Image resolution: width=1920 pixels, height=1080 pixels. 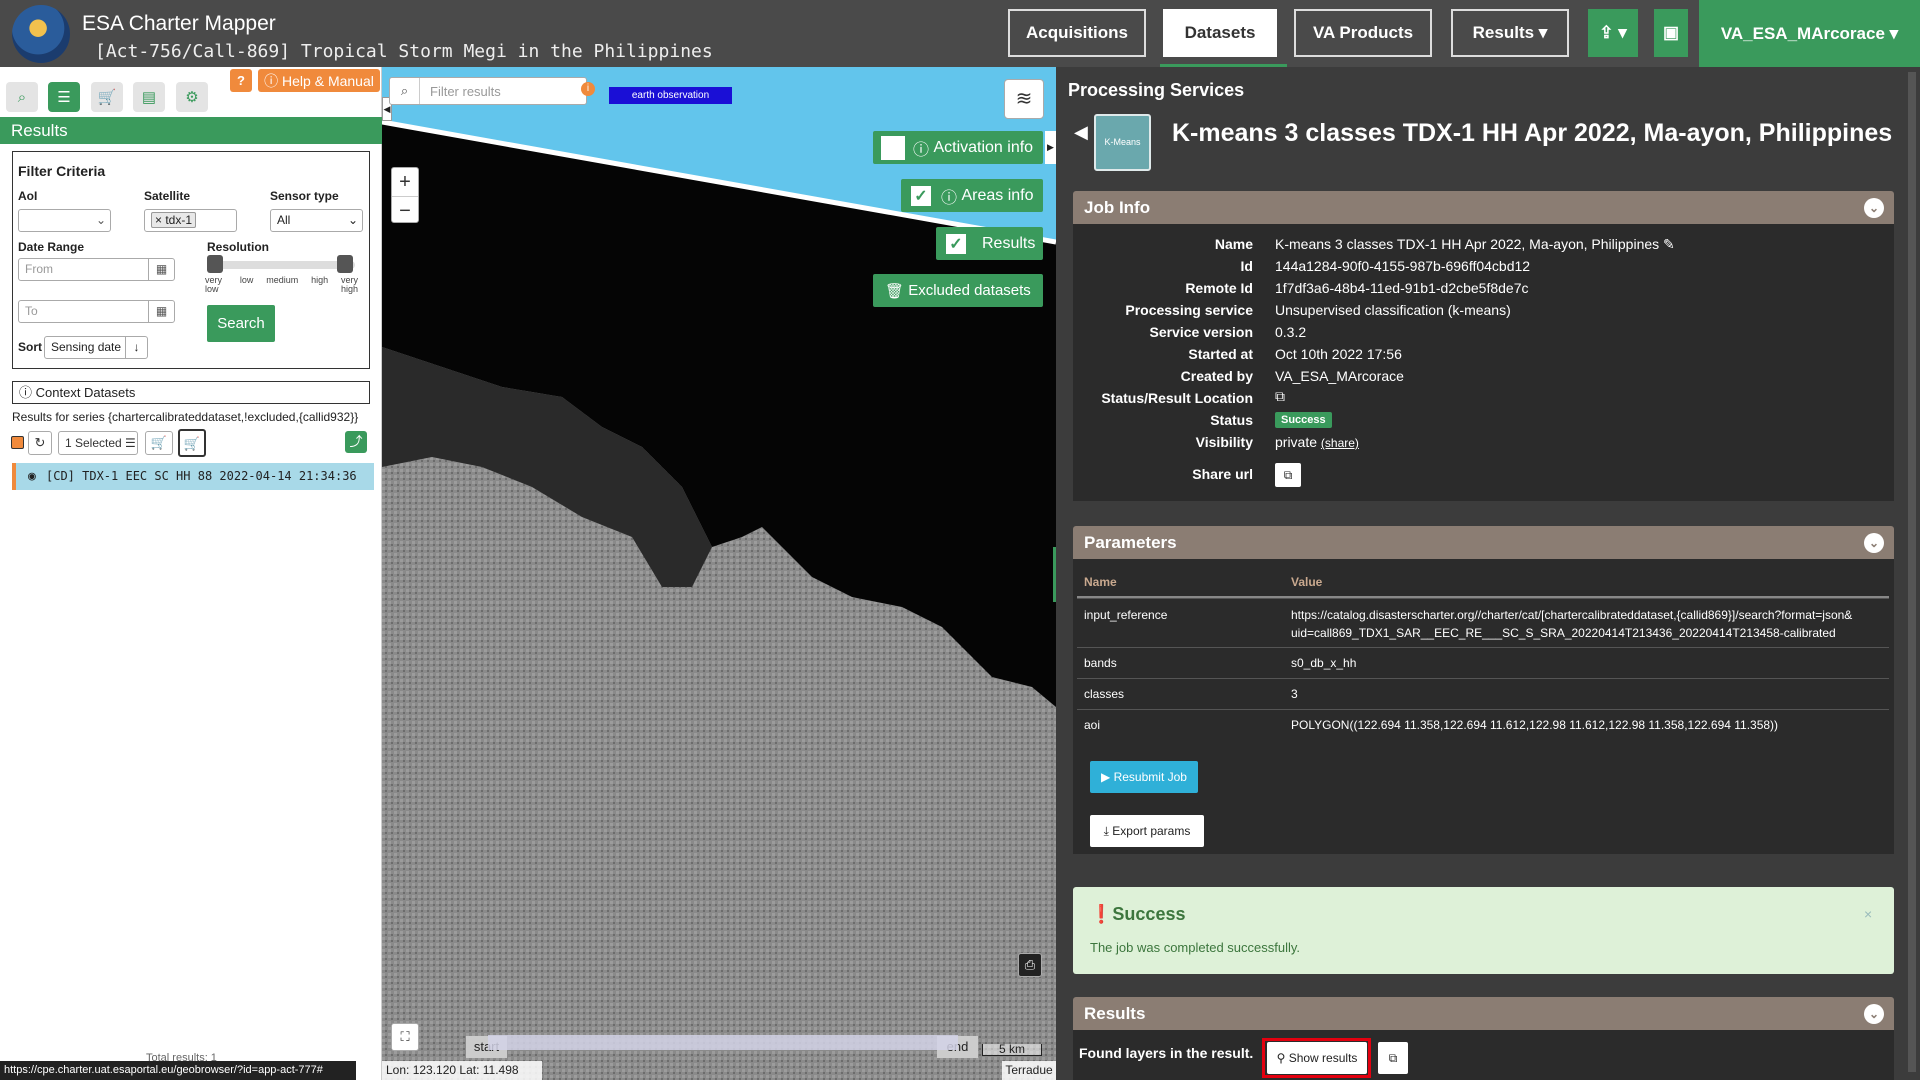 What do you see at coordinates (1483, 1013) in the screenshot?
I see `results-header: Results ⌄` at bounding box center [1483, 1013].